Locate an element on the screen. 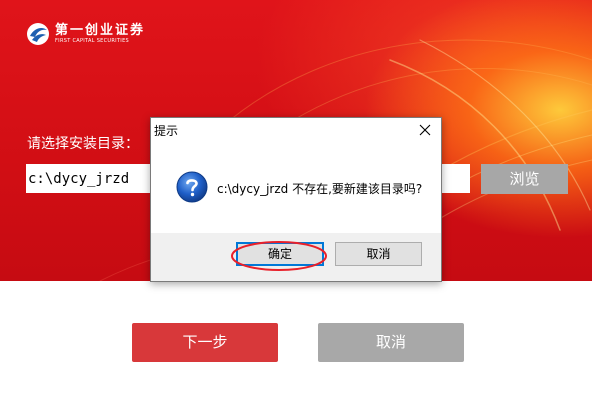 This screenshot has width=592, height=403. brand-logo-icon is located at coordinates (38, 34).